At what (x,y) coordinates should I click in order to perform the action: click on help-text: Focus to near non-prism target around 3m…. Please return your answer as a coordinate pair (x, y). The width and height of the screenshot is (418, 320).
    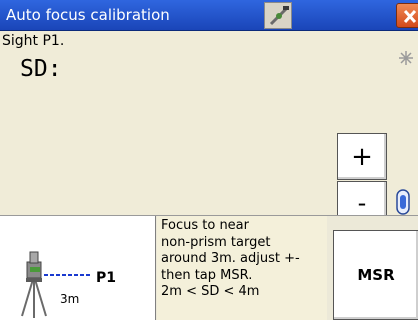
    Looking at the image, I should click on (242, 268).